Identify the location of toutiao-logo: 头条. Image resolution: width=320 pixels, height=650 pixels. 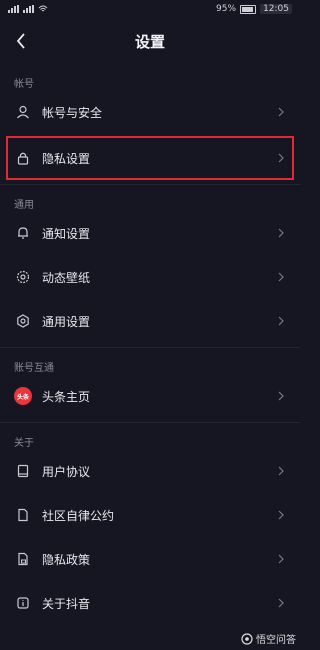
(23, 396).